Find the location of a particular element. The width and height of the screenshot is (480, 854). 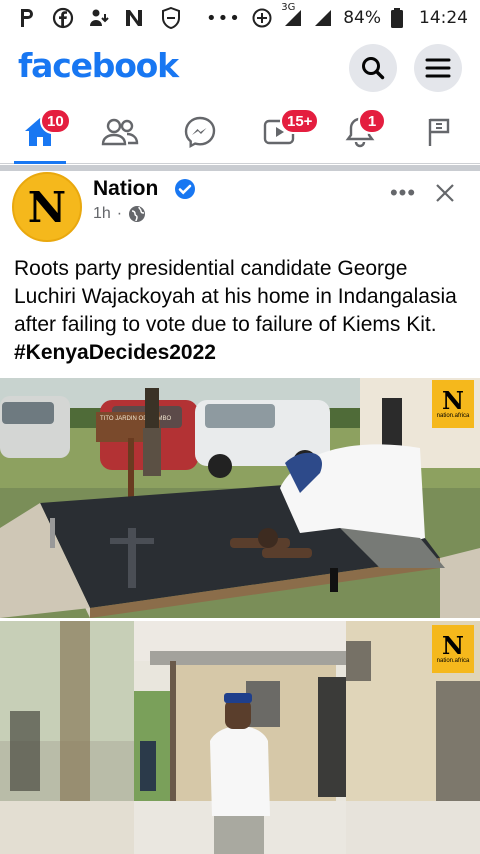

nav-tabs: 10 15+ 1 is located at coordinates (240, 132).